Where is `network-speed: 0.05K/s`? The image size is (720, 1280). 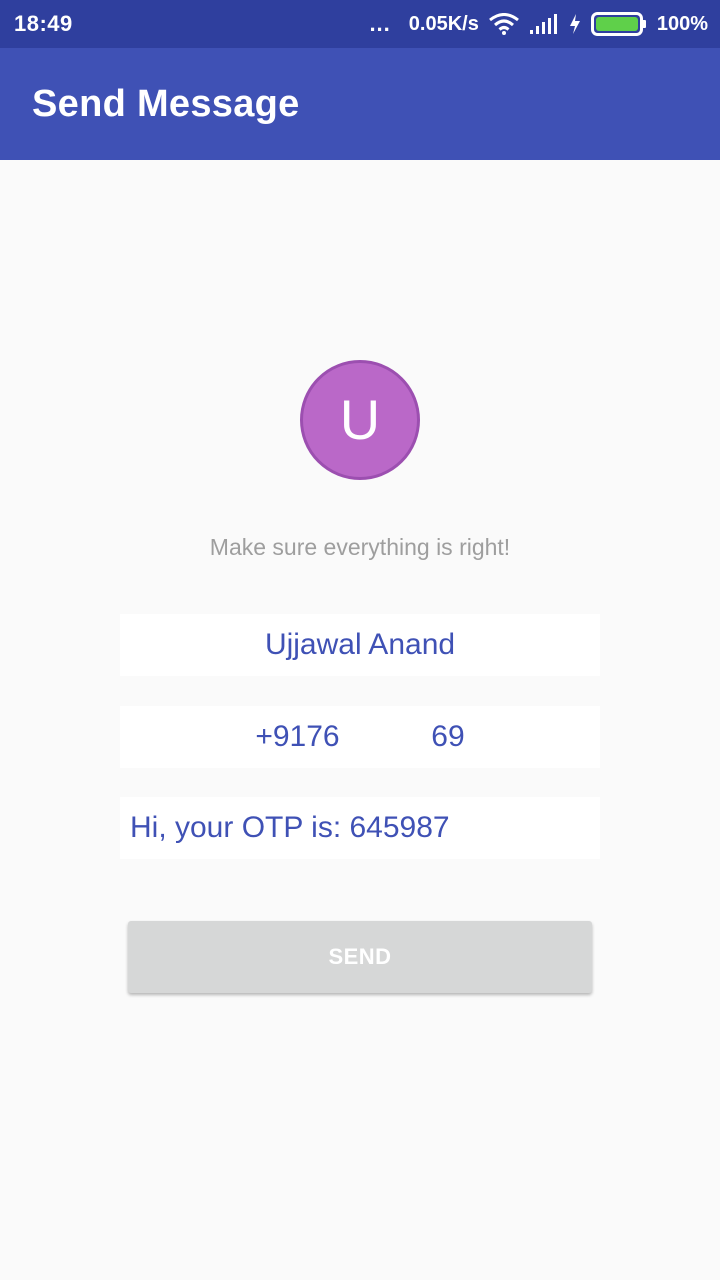 network-speed: 0.05K/s is located at coordinates (443, 23).